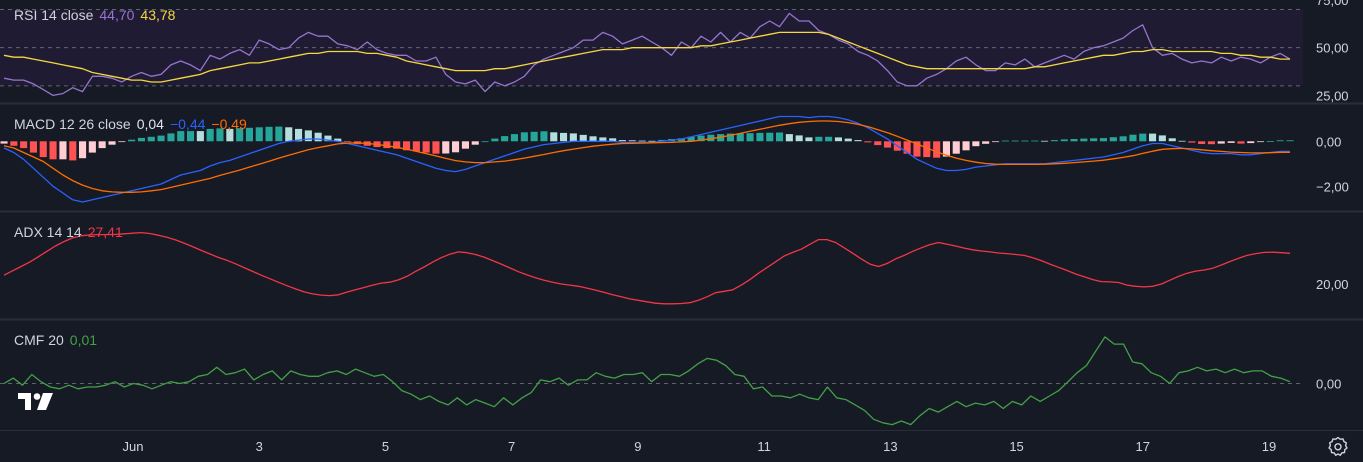  Describe the element at coordinates (1269, 446) in the screenshot. I see `x-tick-label: 19` at that location.